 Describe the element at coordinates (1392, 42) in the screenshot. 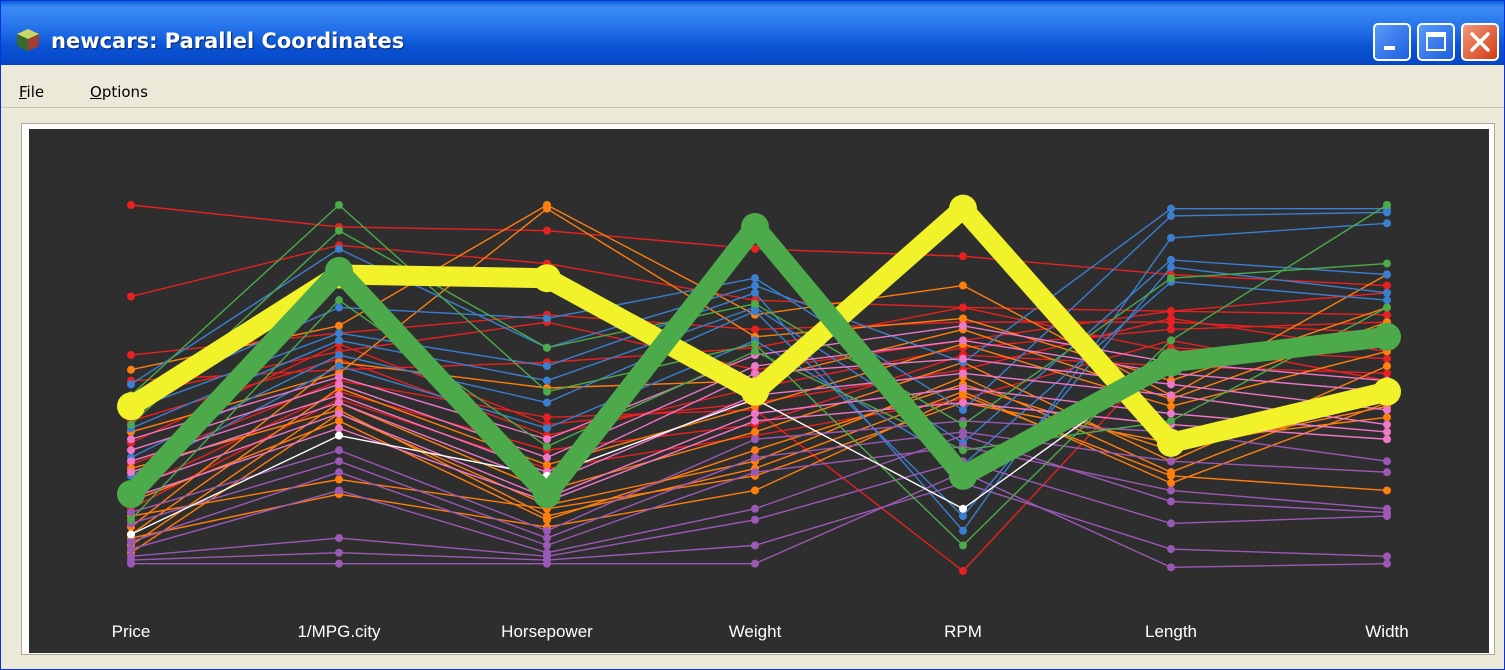

I see `minimize-button` at that location.